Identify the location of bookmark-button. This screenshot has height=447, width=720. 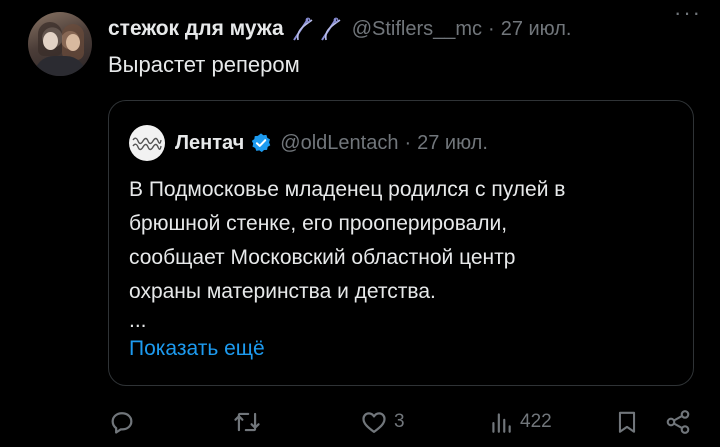
(627, 422).